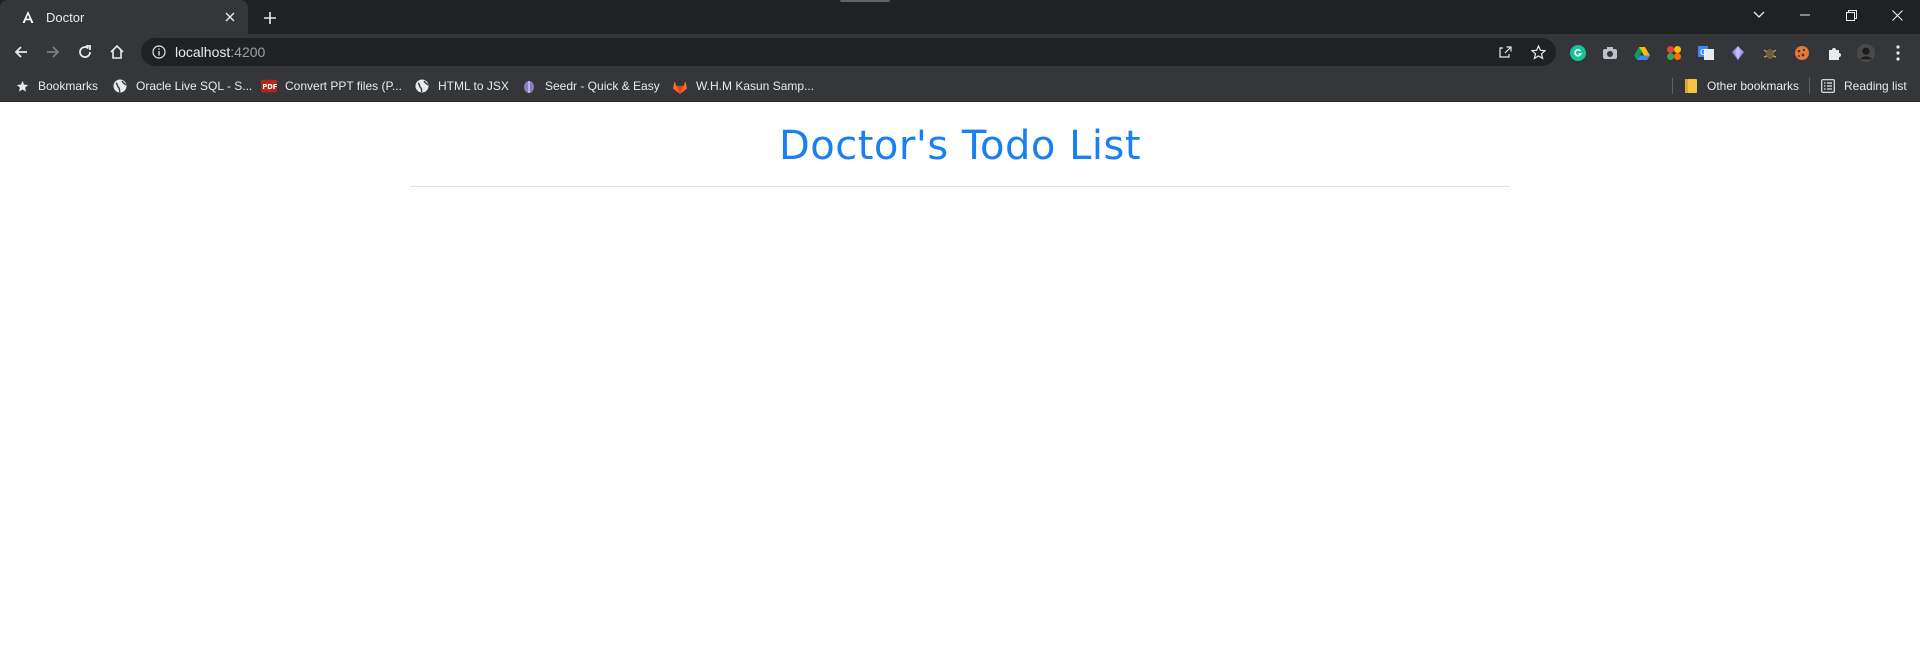 The width and height of the screenshot is (1920, 653). Describe the element at coordinates (1505, 52) in the screenshot. I see `share-icon` at that location.